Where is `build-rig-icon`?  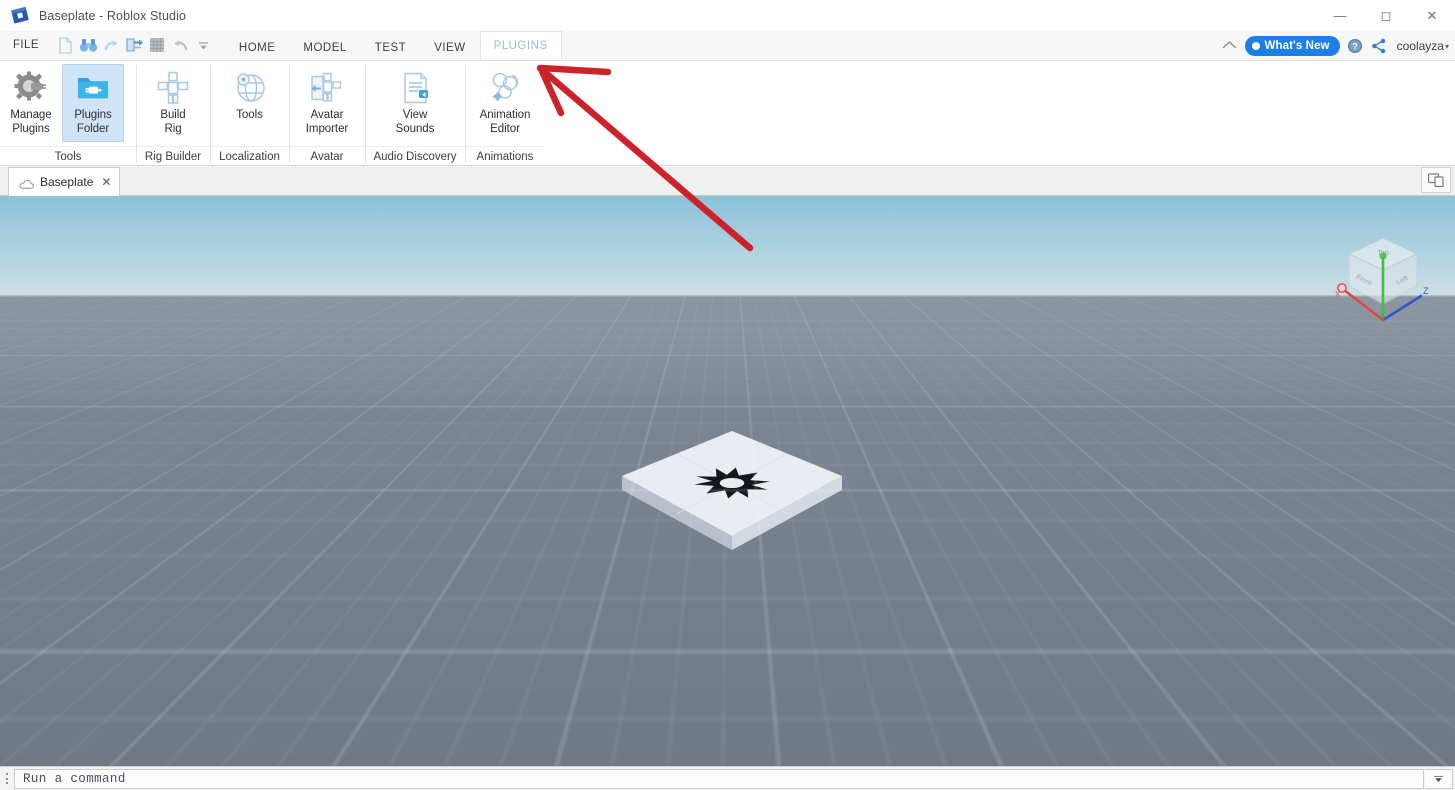
build-rig-icon is located at coordinates (173, 88).